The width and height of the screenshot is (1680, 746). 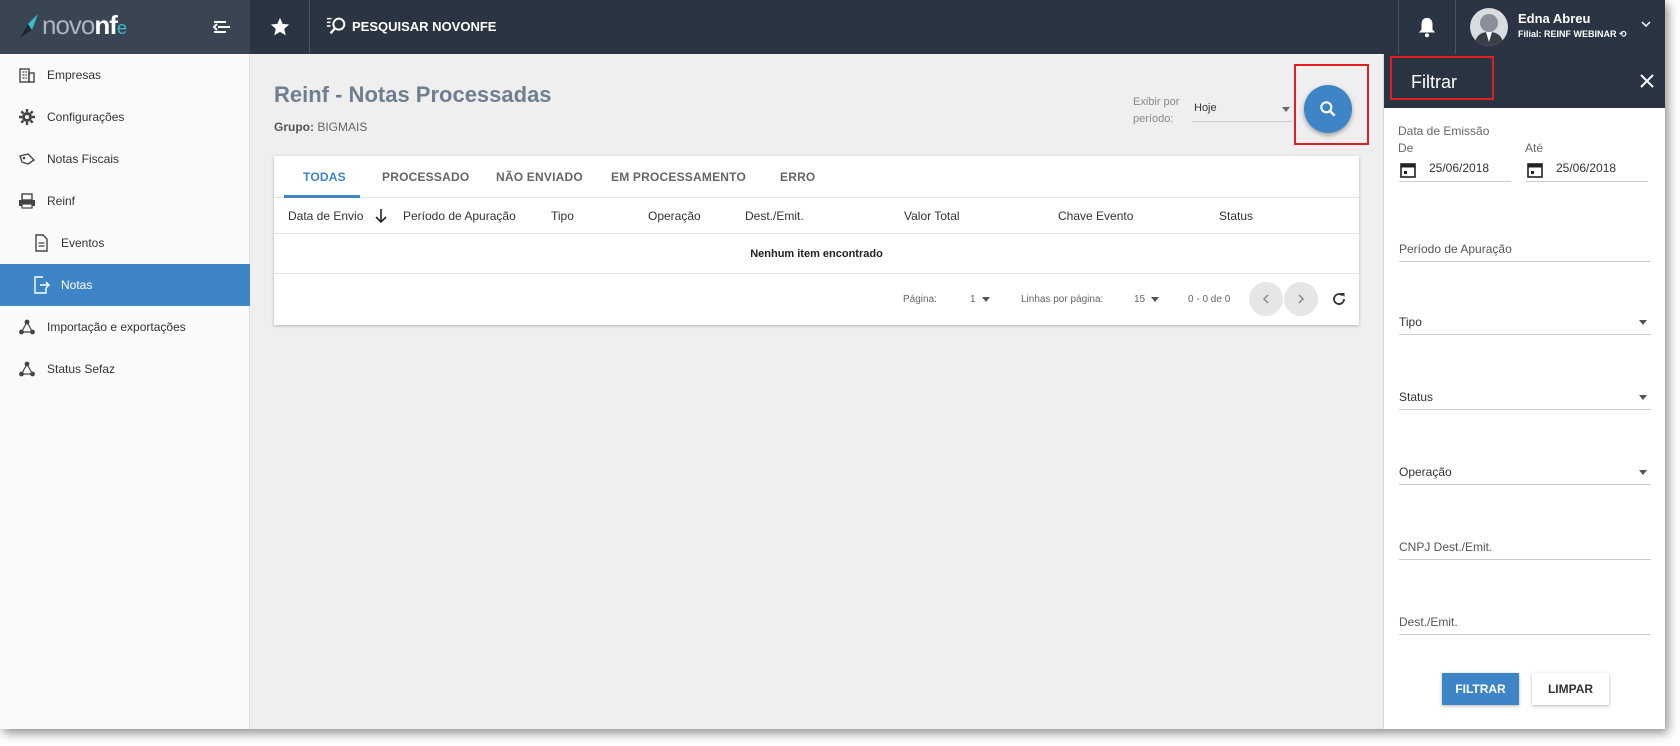 I want to click on periodo-apuracao-placeholder: Período de Apuração, so click(x=1455, y=249).